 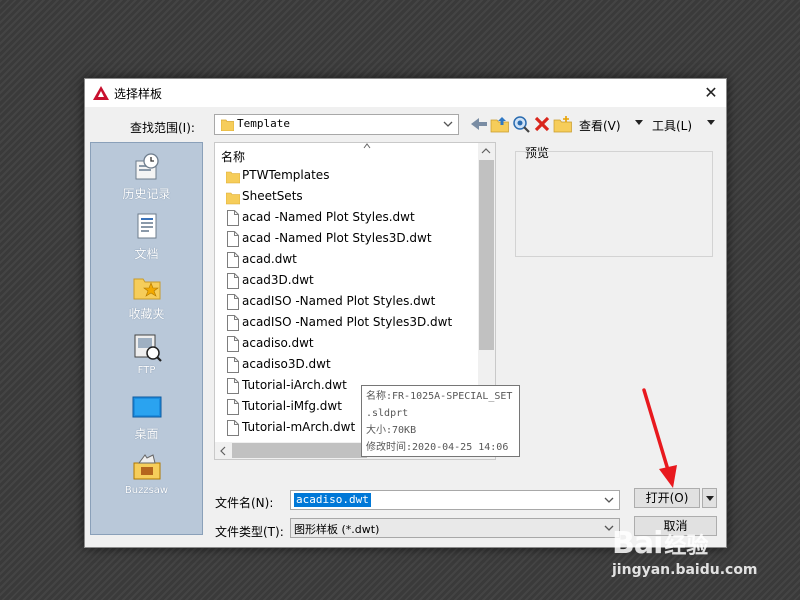 What do you see at coordinates (162, 128) in the screenshot?
I see `look-in-label: 查找范围(I):` at bounding box center [162, 128].